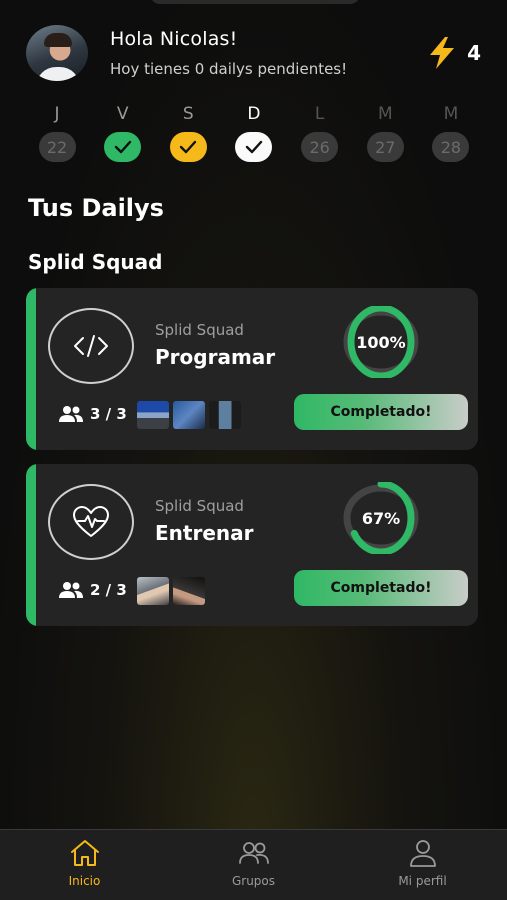 The width and height of the screenshot is (507, 900). Describe the element at coordinates (229, 69) in the screenshot. I see `pending-dailys-text: Hoy tienes 0 dailys pendientes!` at that location.